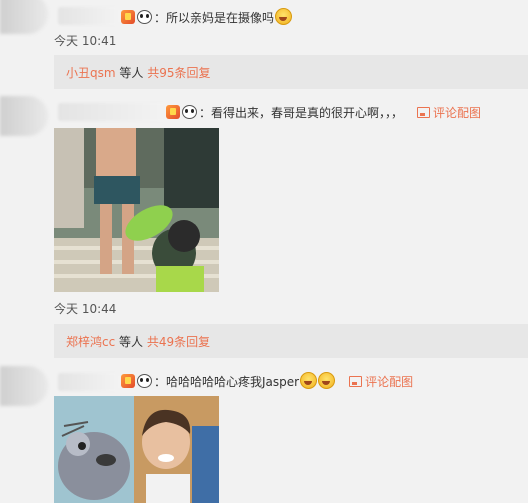 This screenshot has height=503, width=528. I want to click on photo-pool-scene, so click(136, 210).